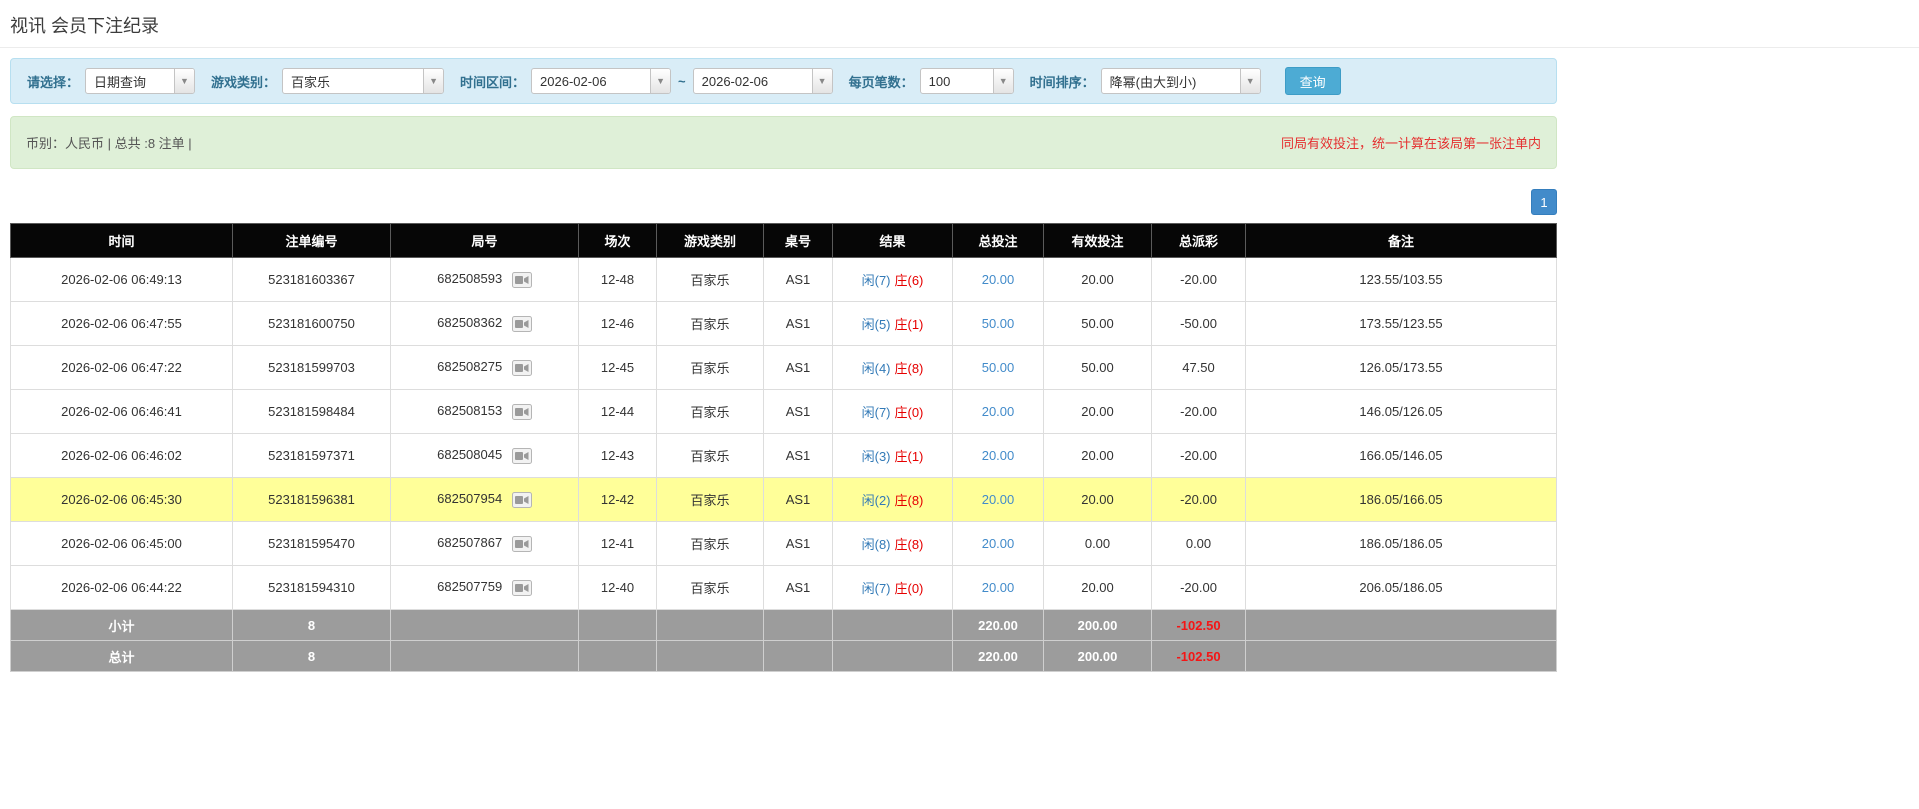  Describe the element at coordinates (1198, 240) in the screenshot. I see `column-header: 总派彩` at that location.